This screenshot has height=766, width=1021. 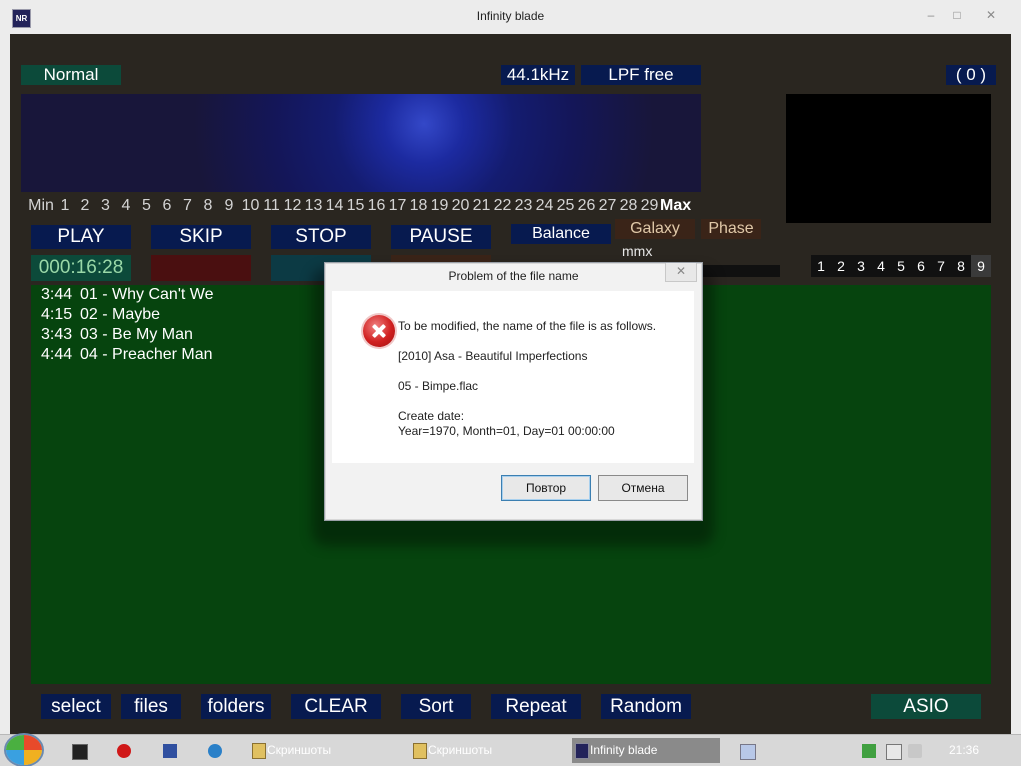 What do you see at coordinates (126, 206) in the screenshot?
I see `eq-scale-label: 4` at bounding box center [126, 206].